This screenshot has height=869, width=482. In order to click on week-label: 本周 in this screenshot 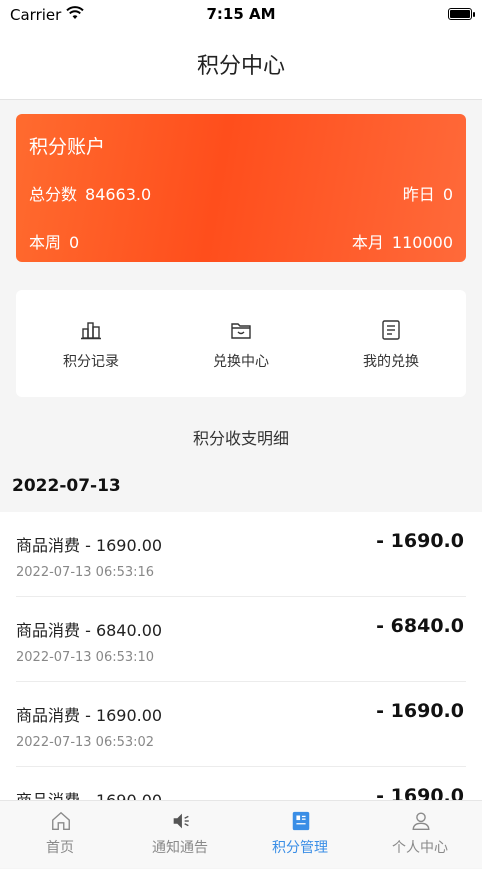, I will do `click(45, 242)`.